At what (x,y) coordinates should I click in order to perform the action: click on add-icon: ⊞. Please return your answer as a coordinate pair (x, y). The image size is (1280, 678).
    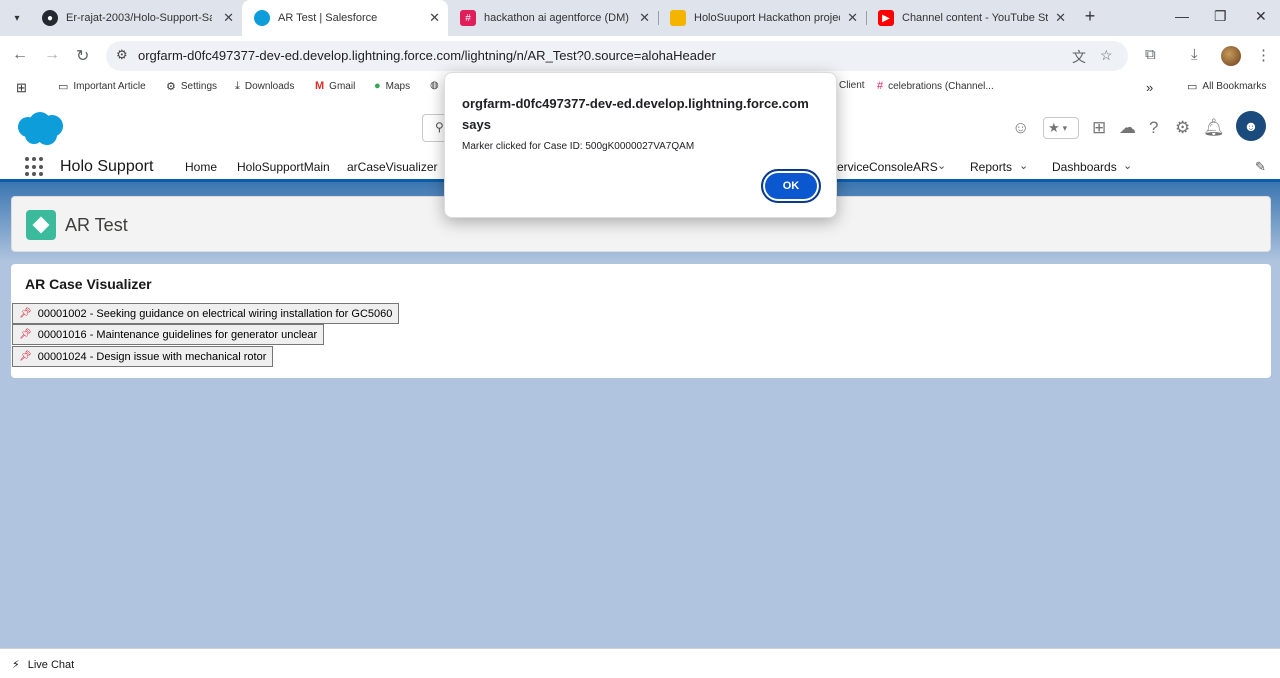
    Looking at the image, I should click on (1099, 128).